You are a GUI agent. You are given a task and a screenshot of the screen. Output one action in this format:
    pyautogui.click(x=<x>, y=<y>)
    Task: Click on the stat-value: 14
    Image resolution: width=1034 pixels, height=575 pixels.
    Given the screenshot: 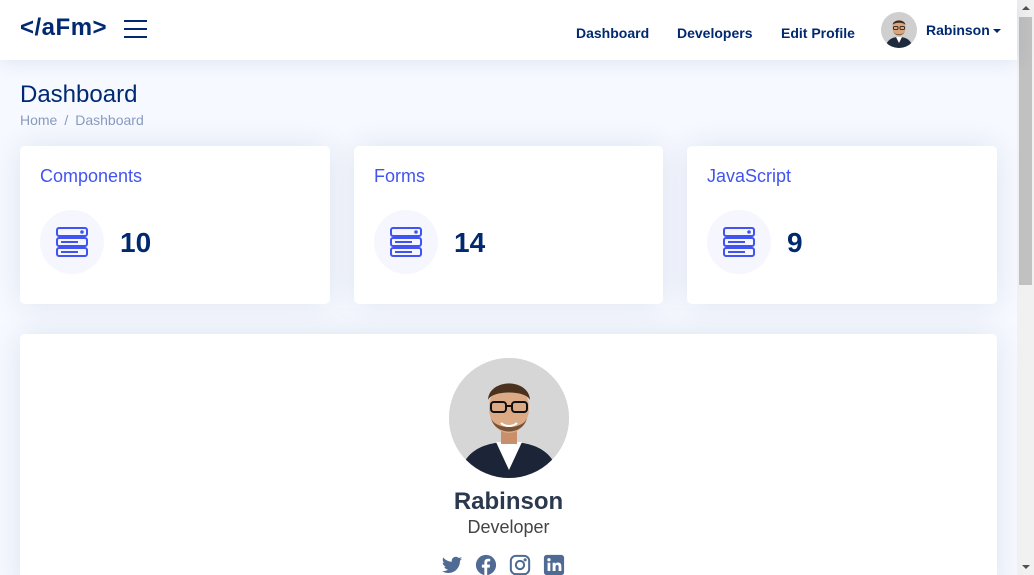 What is the action you would take?
    pyautogui.click(x=470, y=242)
    